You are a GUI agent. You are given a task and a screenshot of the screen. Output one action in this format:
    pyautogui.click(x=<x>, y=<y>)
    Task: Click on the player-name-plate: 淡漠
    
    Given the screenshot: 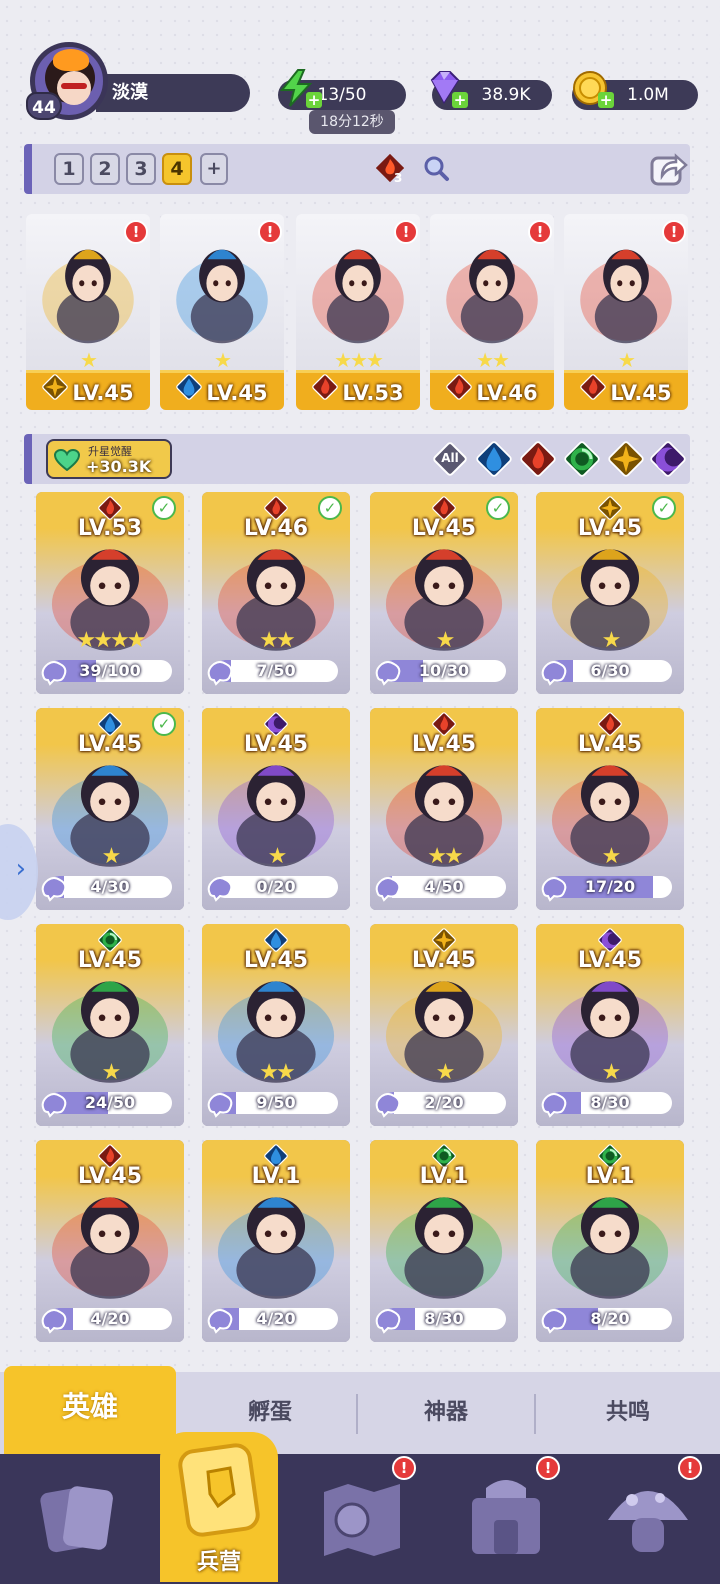 What is the action you would take?
    pyautogui.click(x=173, y=93)
    